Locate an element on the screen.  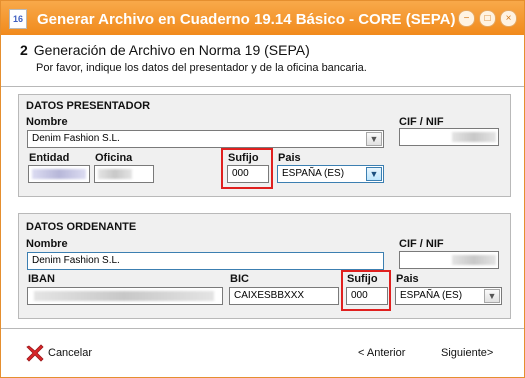
ordenante-bic-label: BIC is located at coordinates (239, 279).